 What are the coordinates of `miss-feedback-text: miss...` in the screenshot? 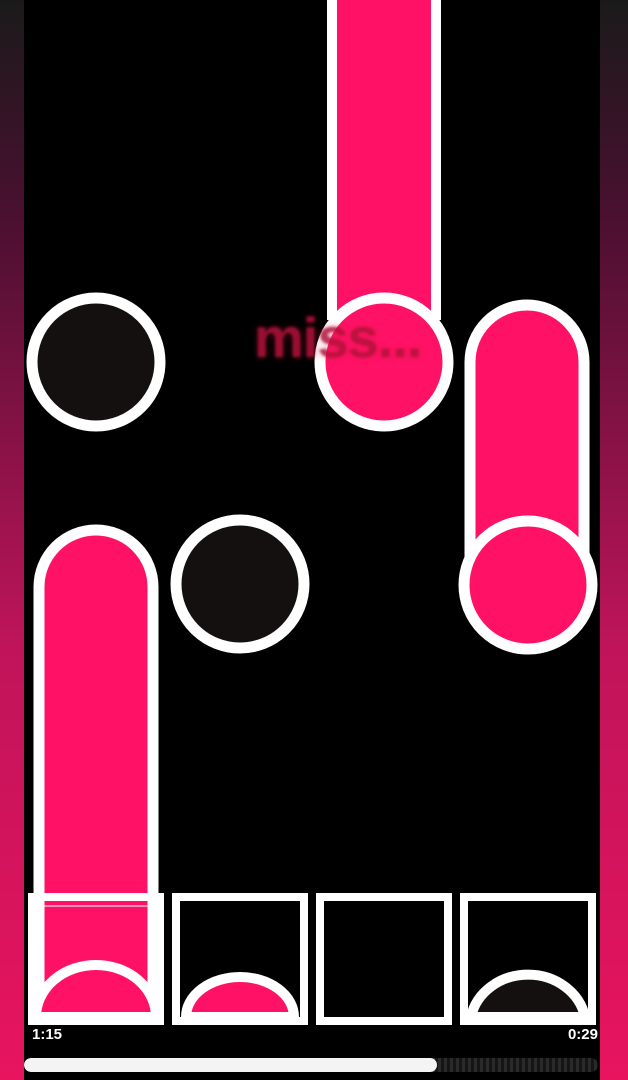 It's located at (338, 337).